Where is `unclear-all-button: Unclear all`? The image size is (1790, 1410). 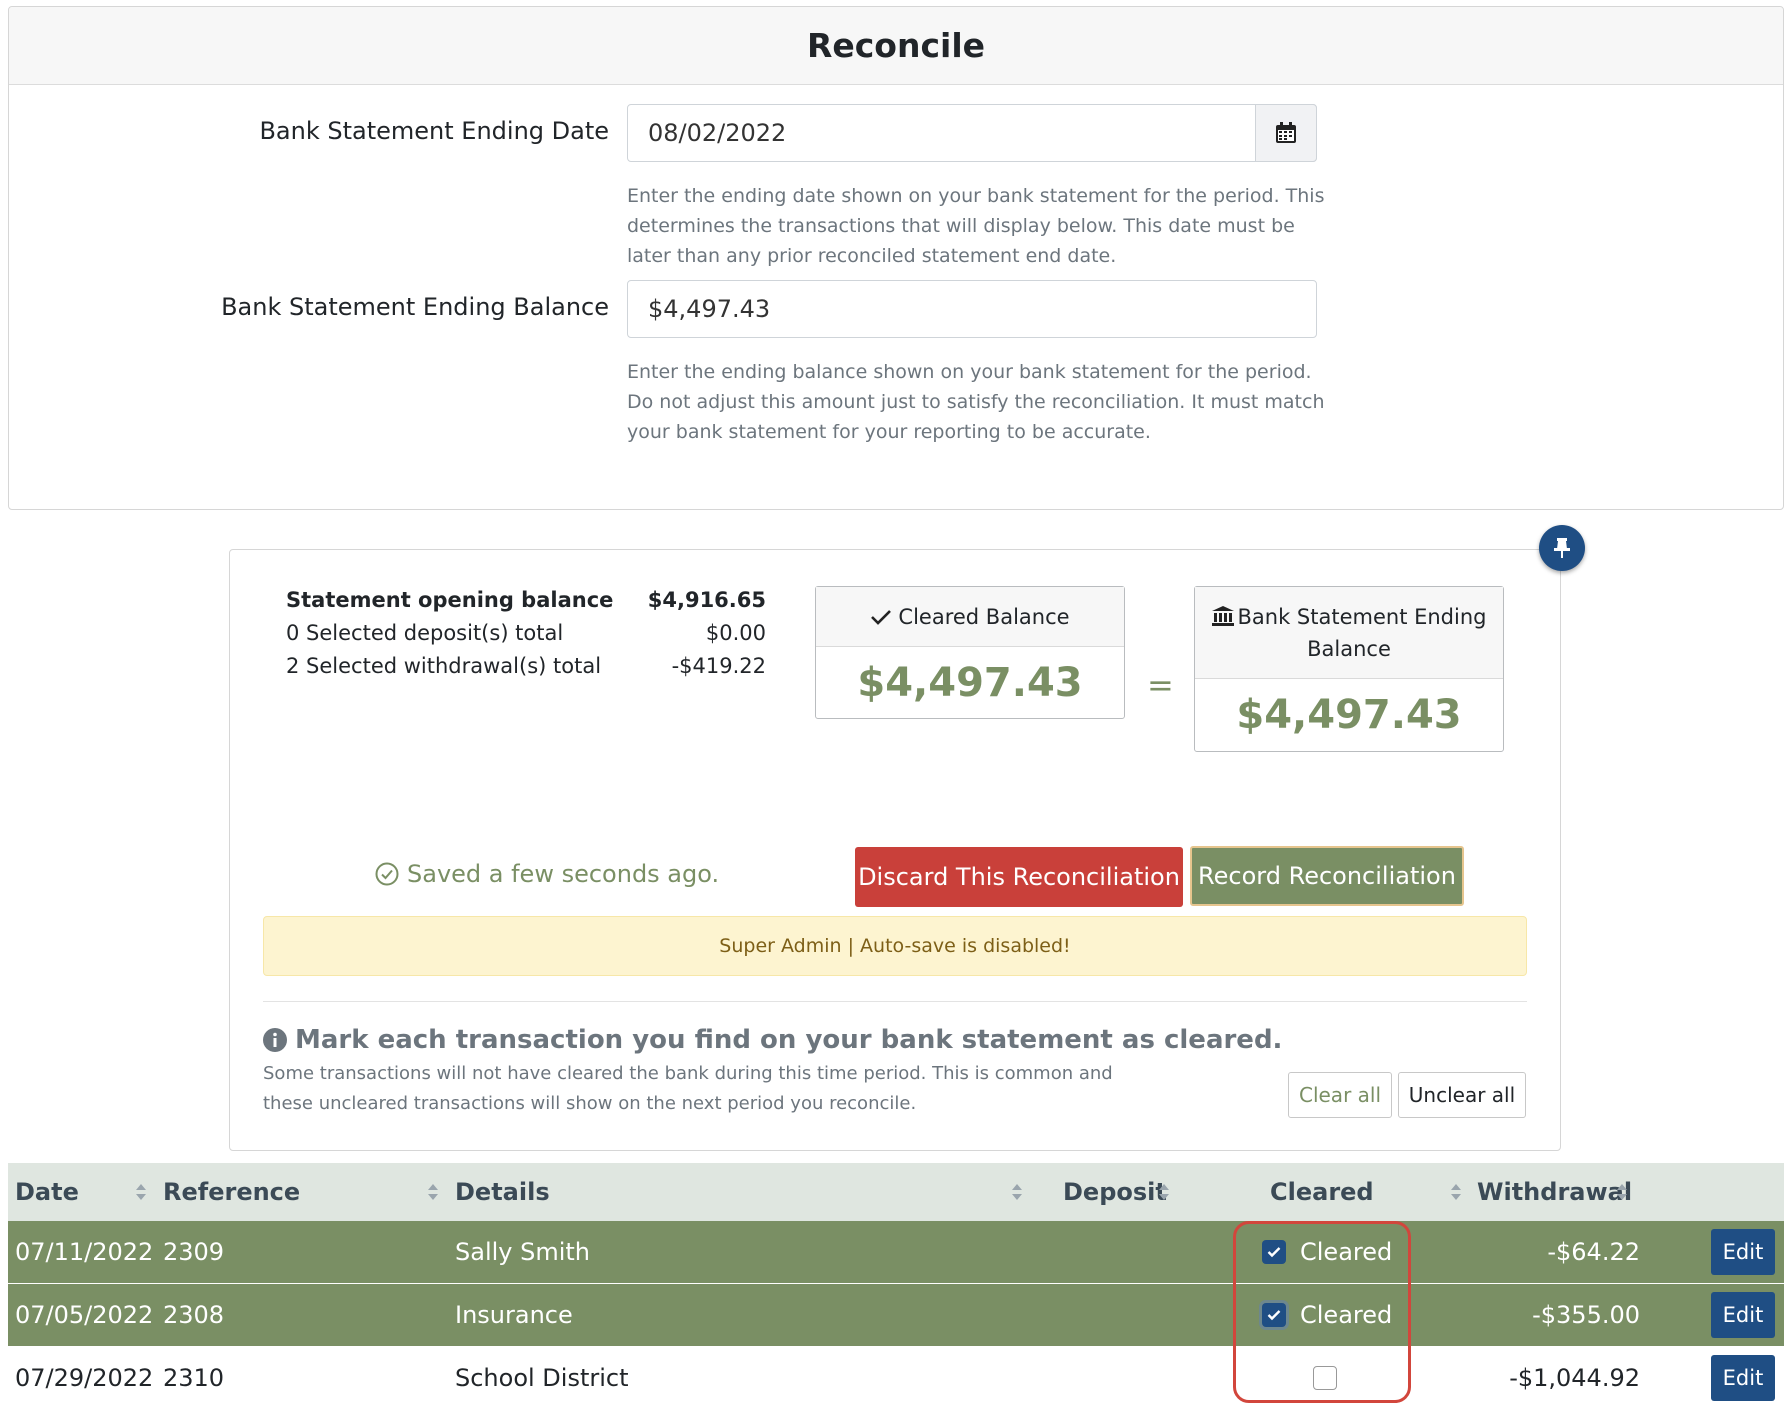 unclear-all-button: Unclear all is located at coordinates (1462, 1095).